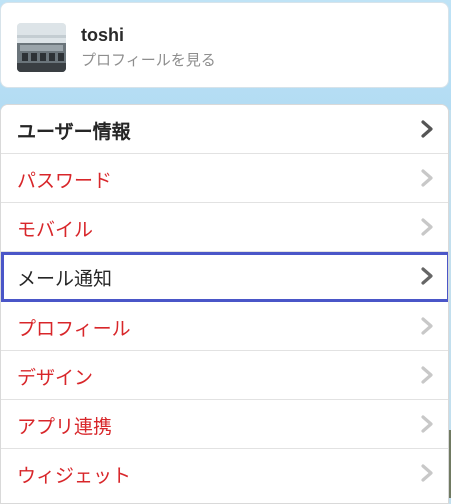 The width and height of the screenshot is (451, 504). I want to click on menu-item-mobile: モバイル, so click(224, 227).